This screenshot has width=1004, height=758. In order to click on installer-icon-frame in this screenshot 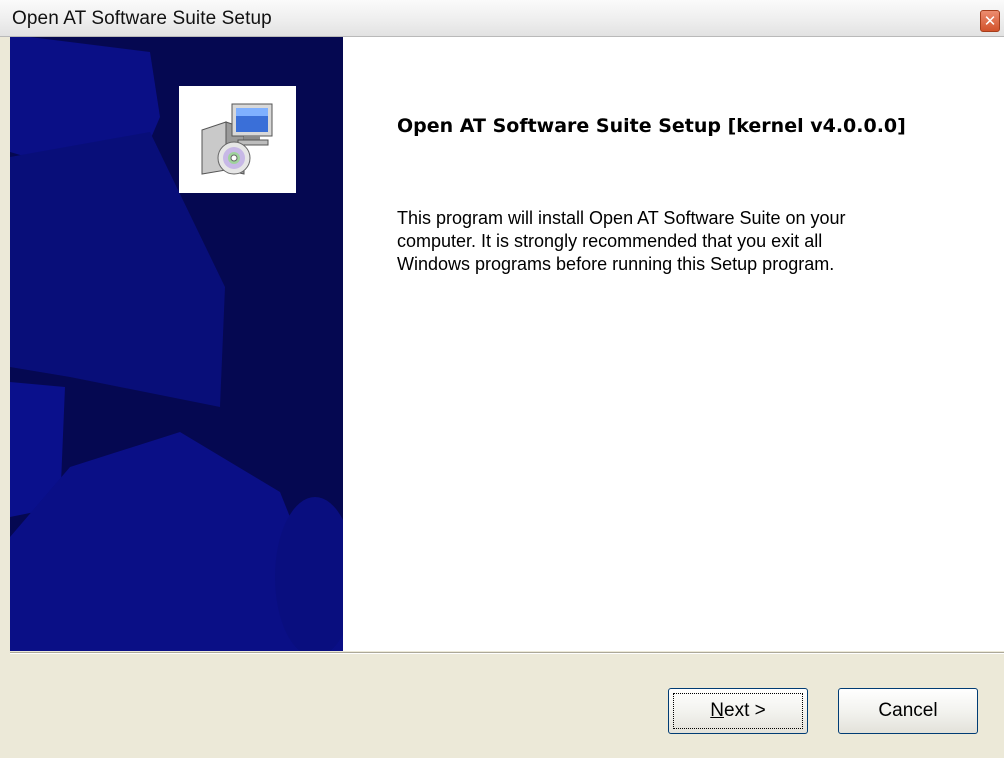, I will do `click(237, 139)`.